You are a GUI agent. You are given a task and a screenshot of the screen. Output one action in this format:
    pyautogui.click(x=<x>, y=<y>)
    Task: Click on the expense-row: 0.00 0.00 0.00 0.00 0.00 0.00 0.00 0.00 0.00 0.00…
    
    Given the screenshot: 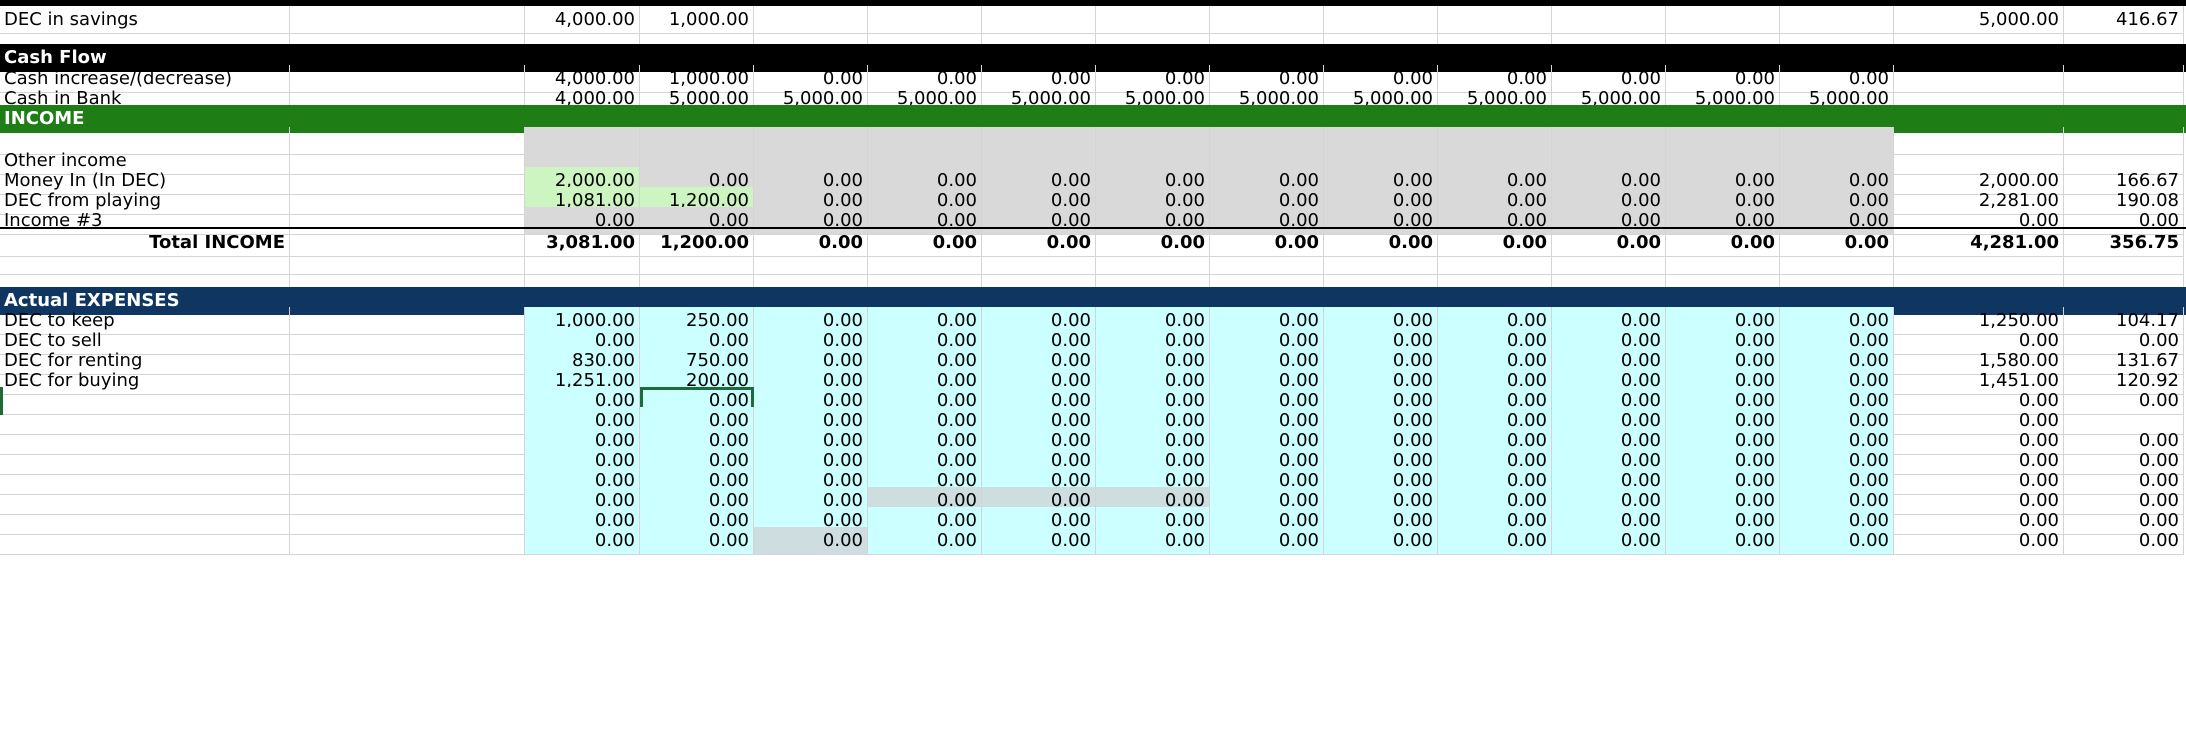 What is the action you would take?
    pyautogui.click(x=1093, y=541)
    